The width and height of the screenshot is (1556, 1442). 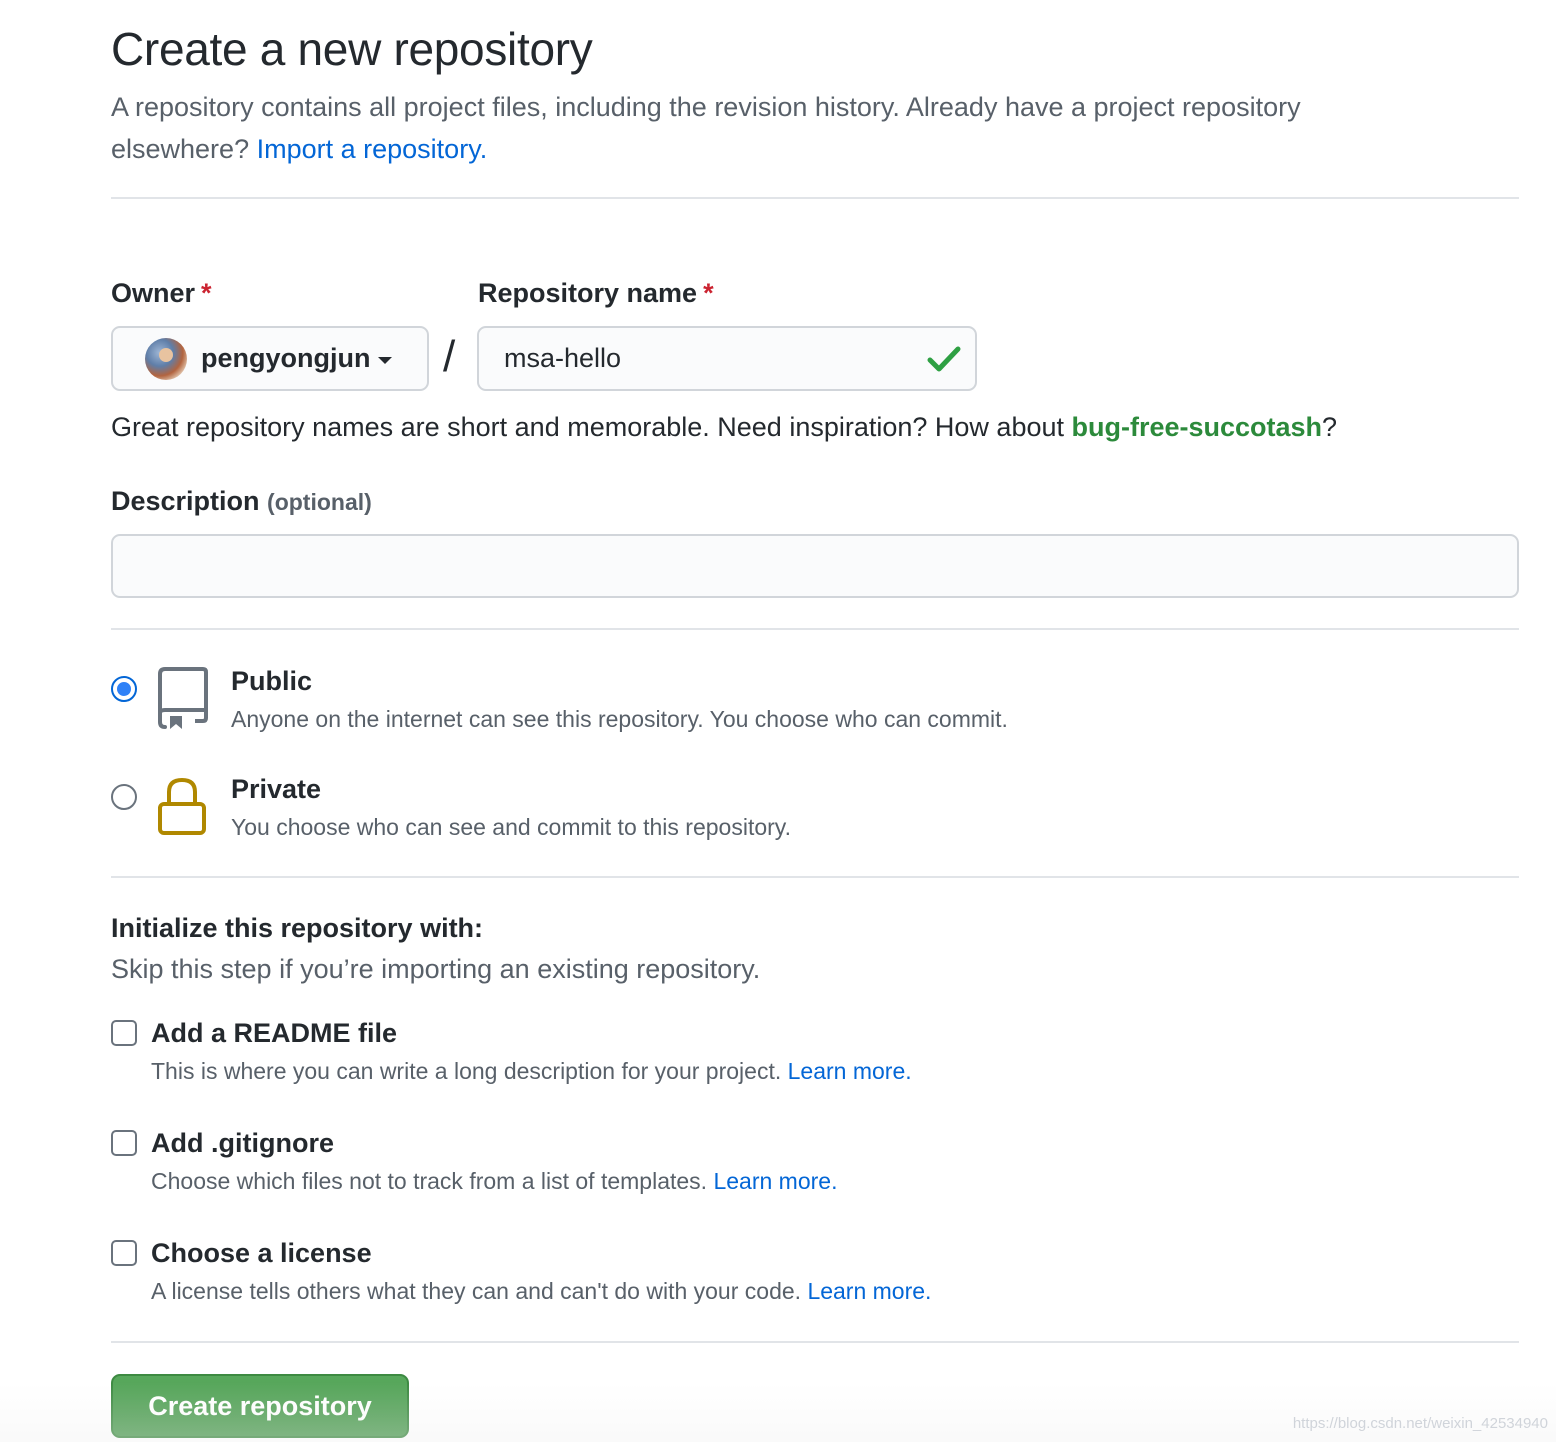 I want to click on public-radio, so click(x=124, y=689).